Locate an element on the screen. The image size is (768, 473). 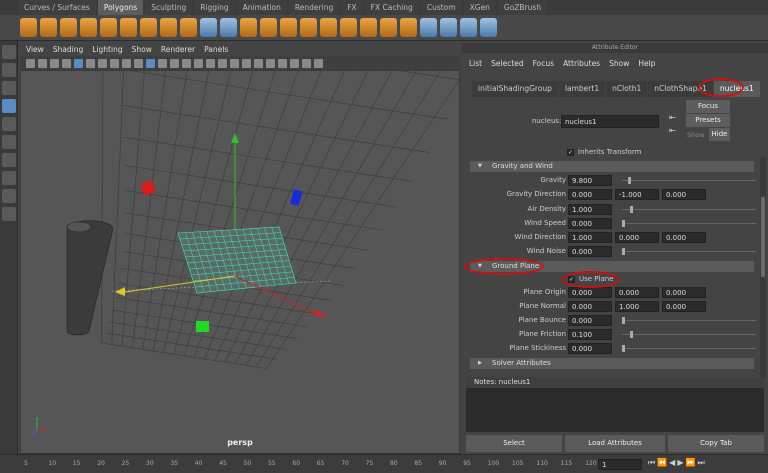
fill-hole-icon is located at coordinates (368, 27).